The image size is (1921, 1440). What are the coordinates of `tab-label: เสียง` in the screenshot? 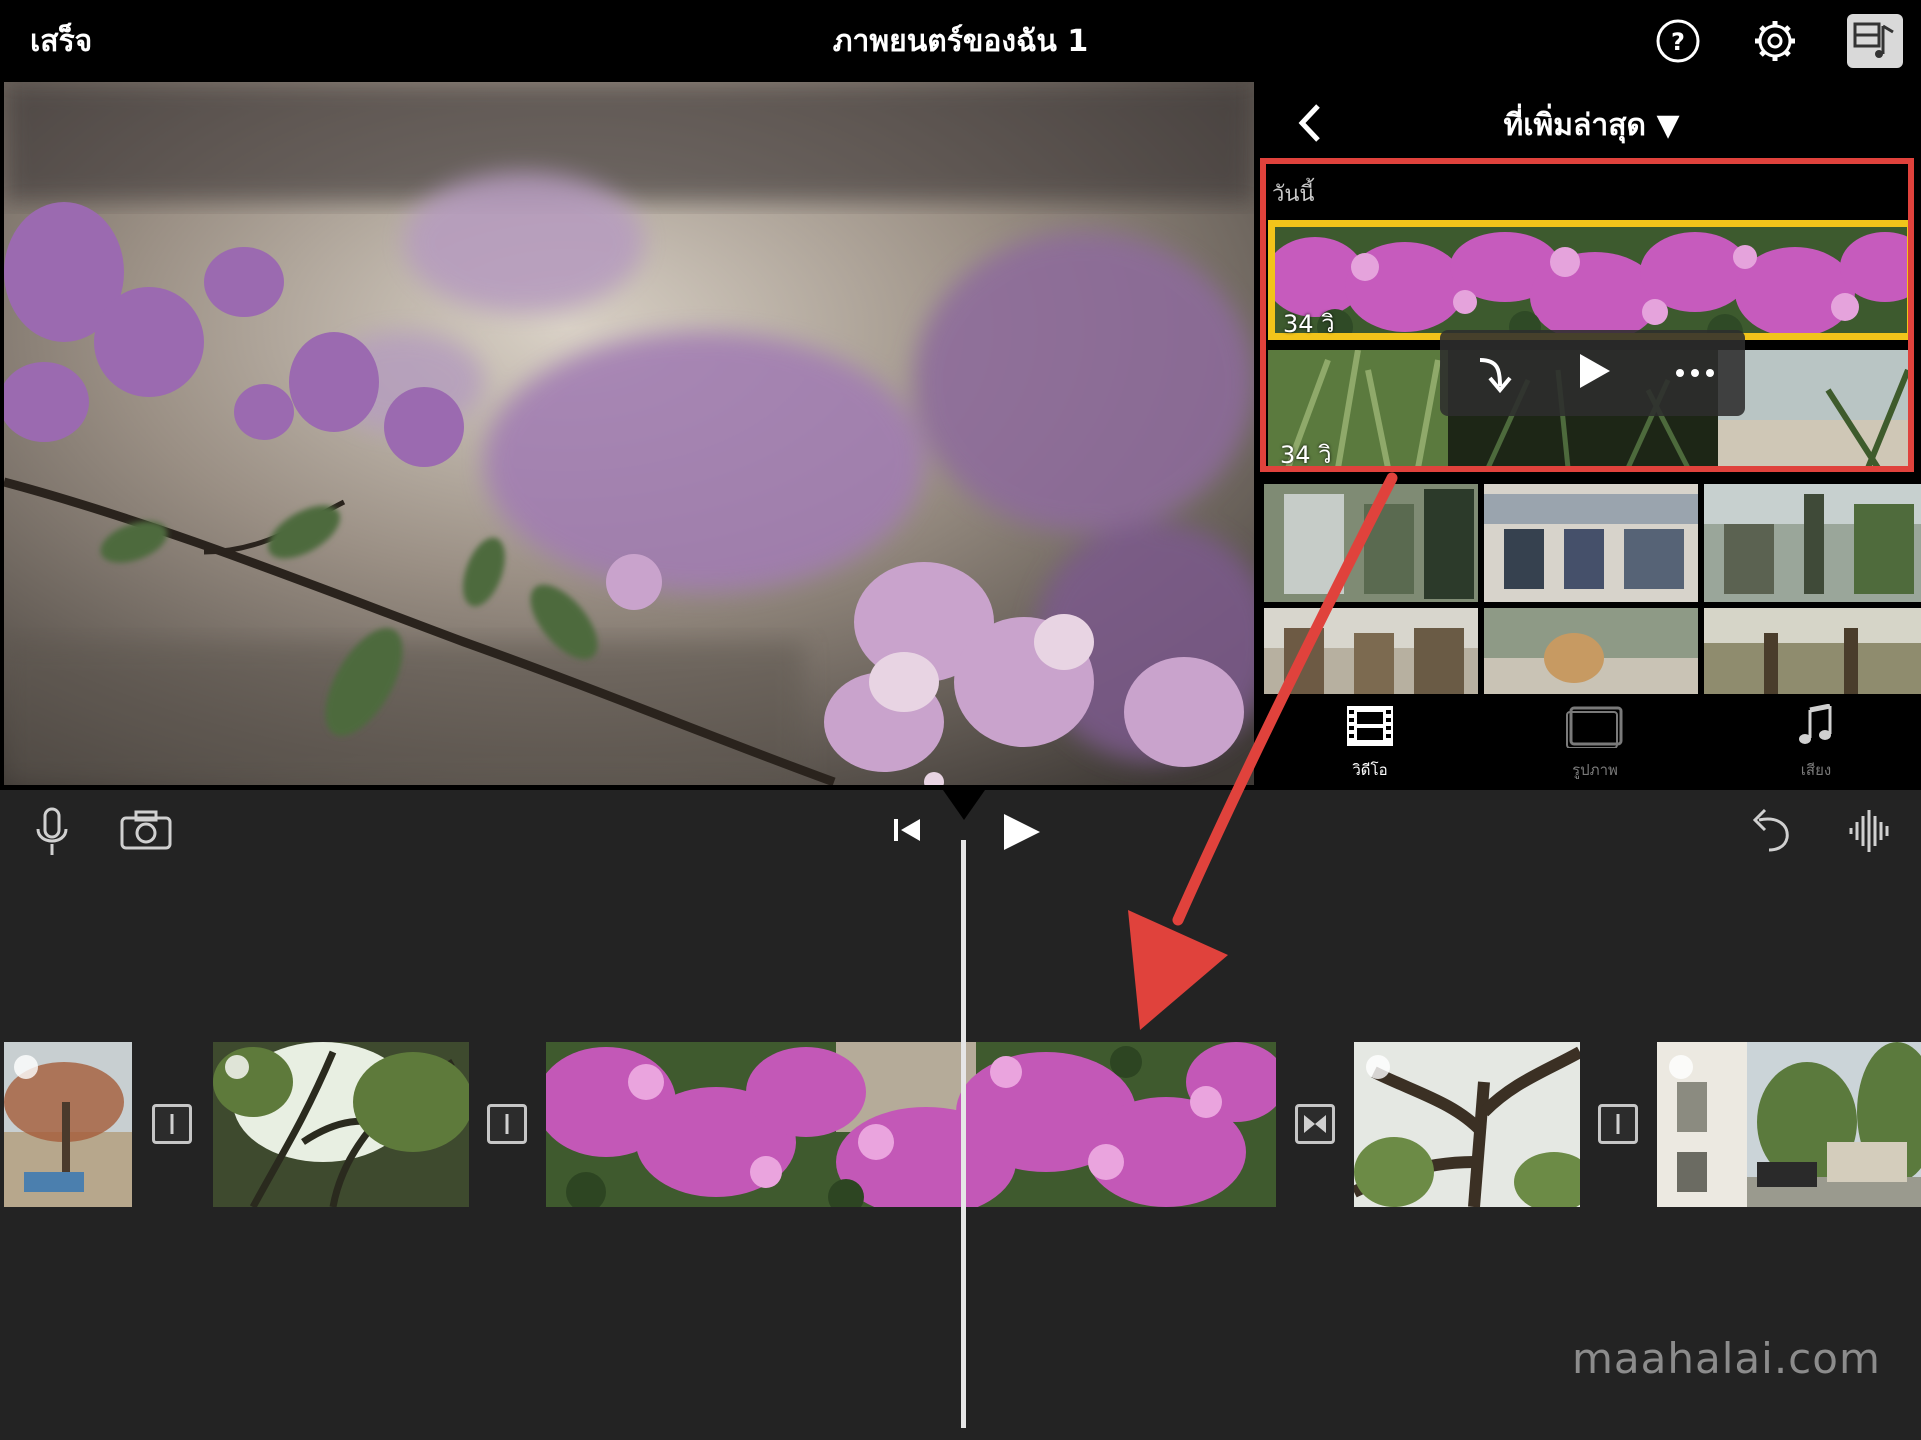 It's located at (1816, 770).